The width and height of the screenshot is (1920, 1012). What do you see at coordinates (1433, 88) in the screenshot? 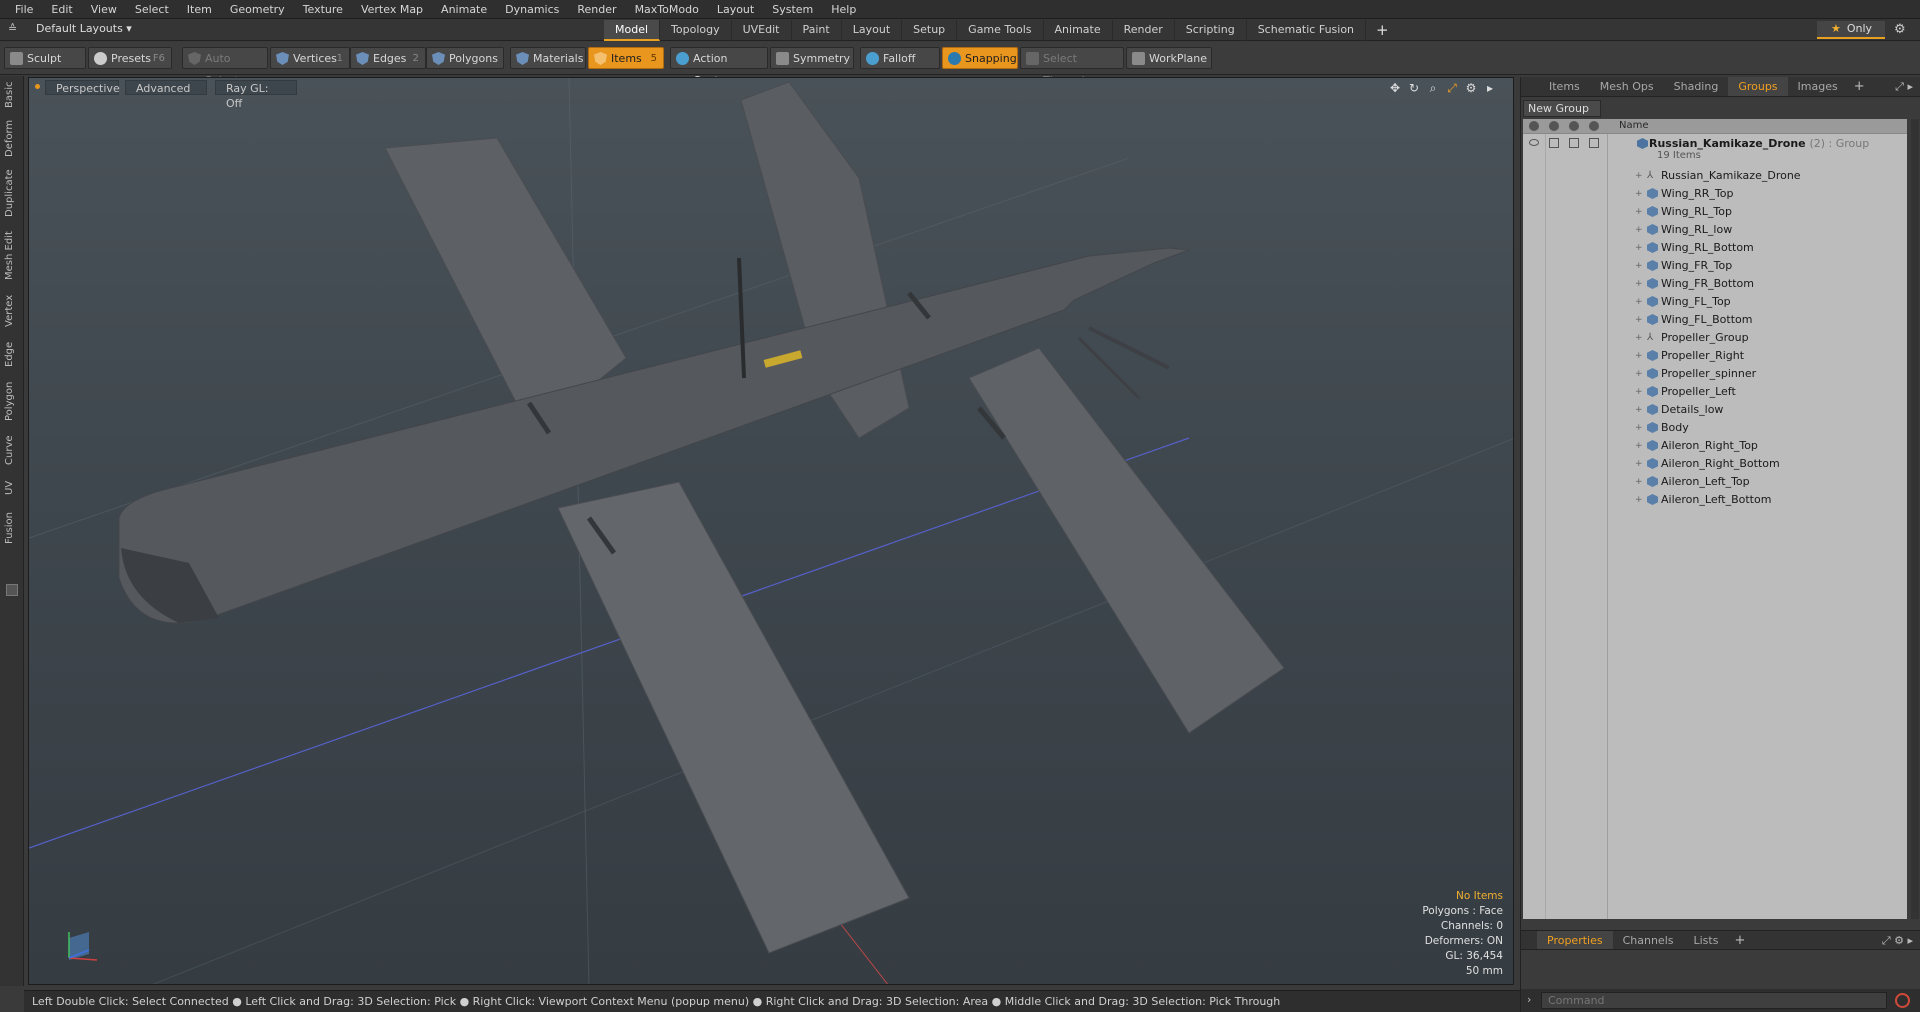
I see `zoom-icon: ⌕` at bounding box center [1433, 88].